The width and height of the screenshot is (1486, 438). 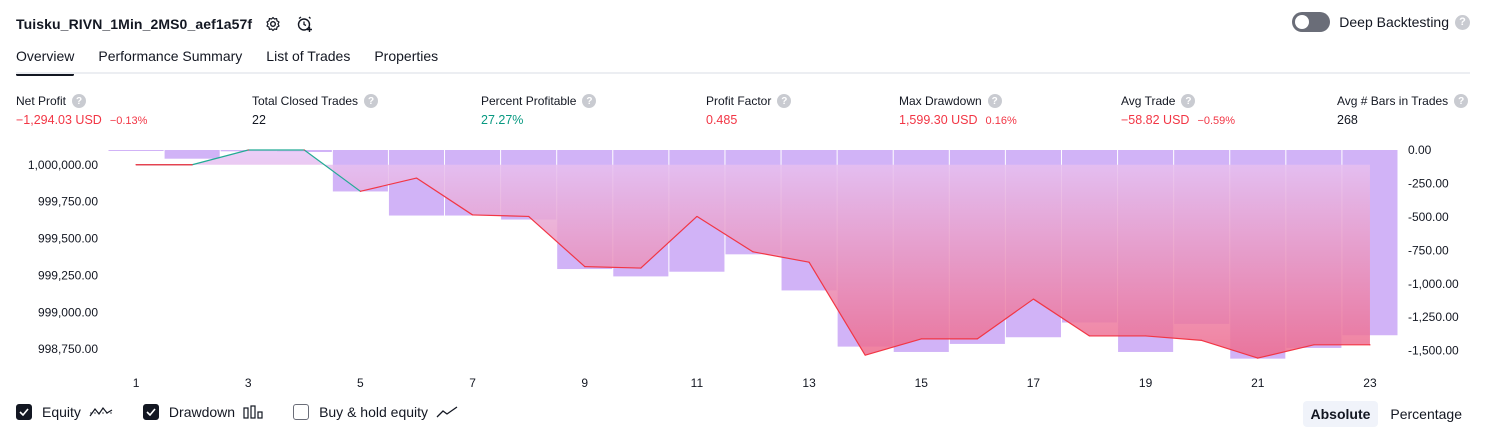 What do you see at coordinates (755, 383) in the screenshot?
I see `x-axis: 1 3 5 7 9 11 13 15 17 19 21 23` at bounding box center [755, 383].